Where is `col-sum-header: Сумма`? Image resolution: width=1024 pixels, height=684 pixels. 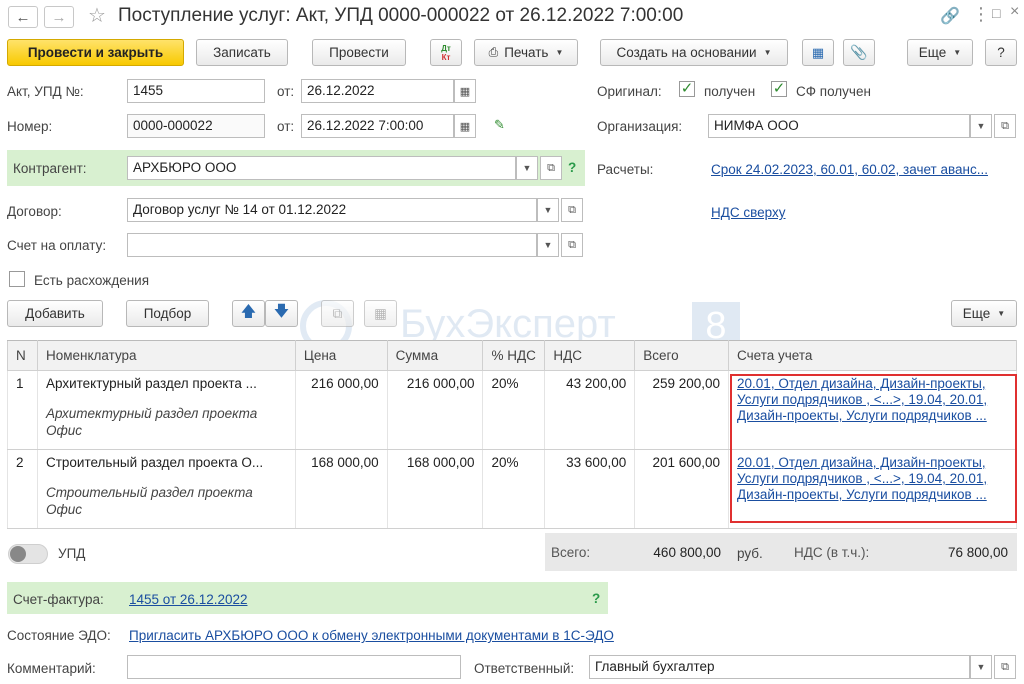 col-sum-header: Сумма is located at coordinates (435, 355).